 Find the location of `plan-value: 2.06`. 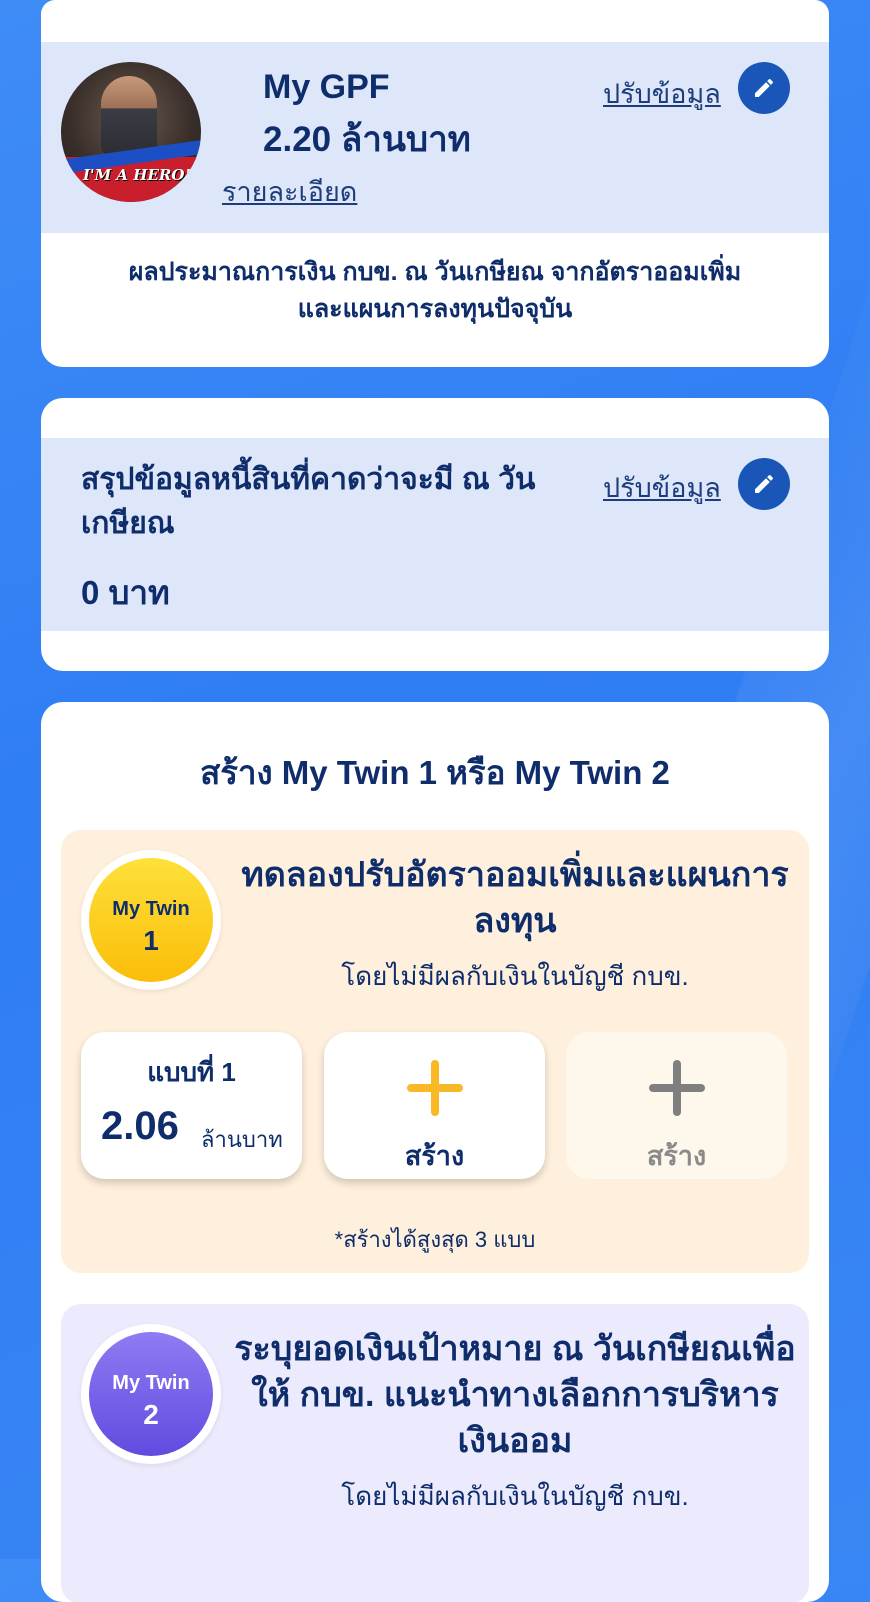

plan-value: 2.06 is located at coordinates (140, 1126).